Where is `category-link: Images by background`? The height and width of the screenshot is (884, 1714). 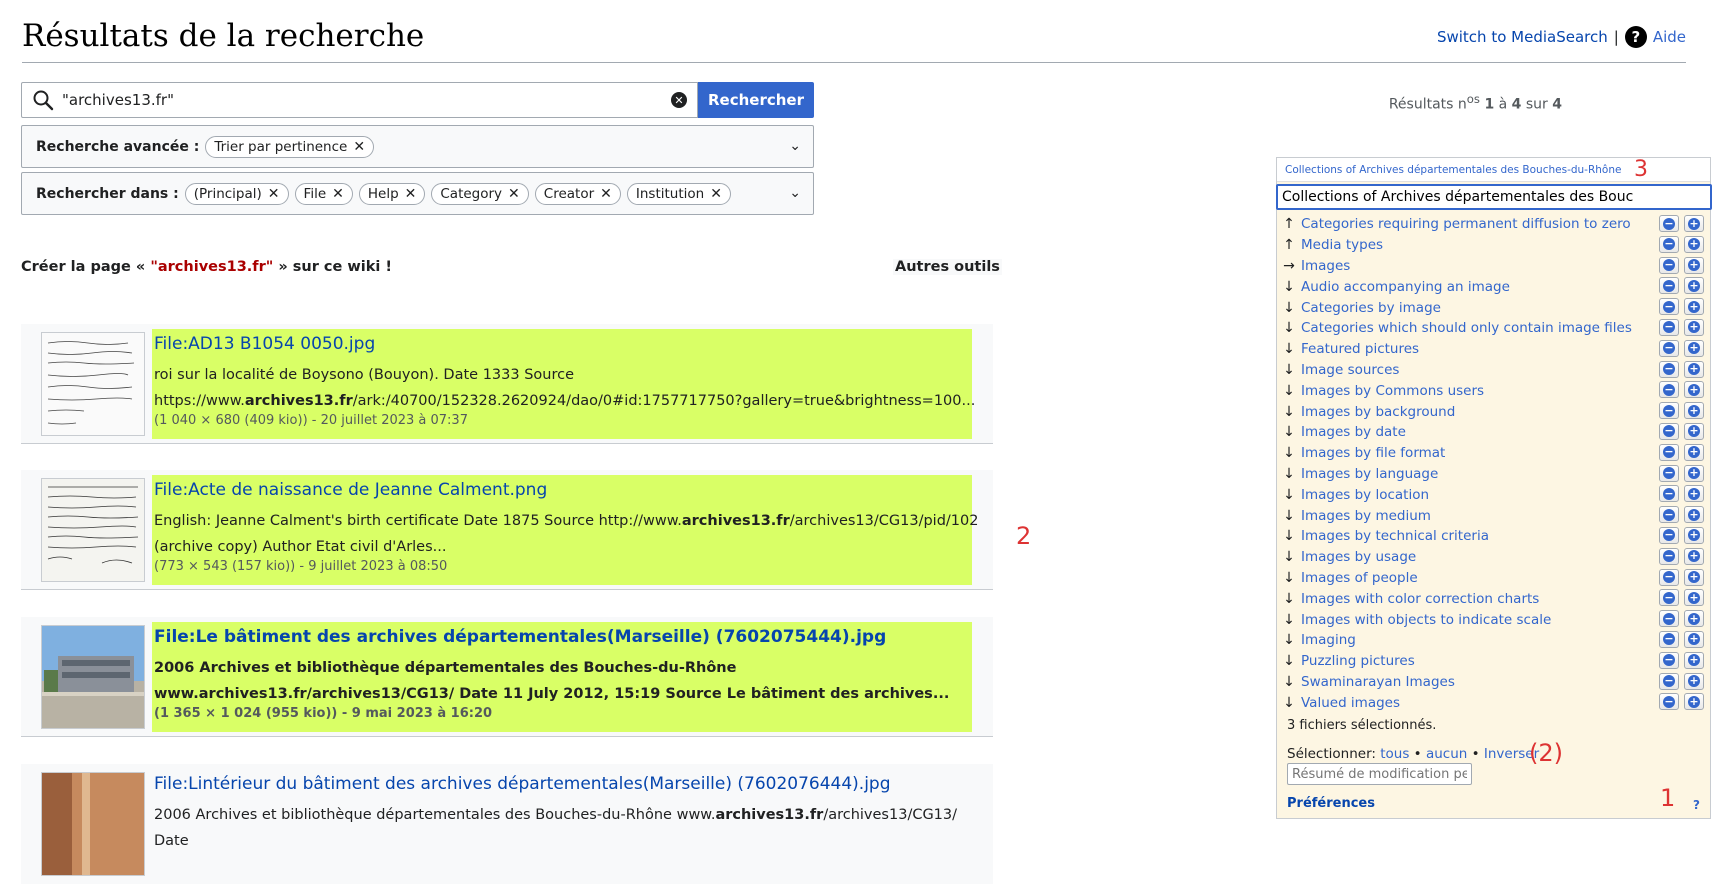
category-link: Images by background is located at coordinates (1378, 412).